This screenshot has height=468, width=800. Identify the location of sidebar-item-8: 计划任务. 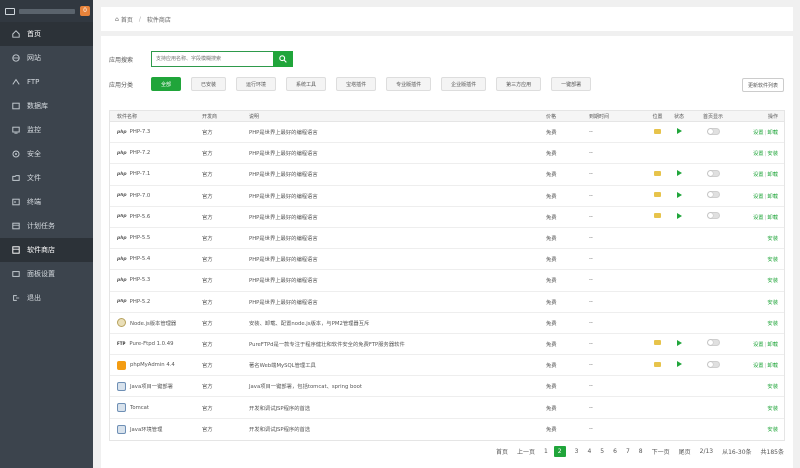
(46, 226).